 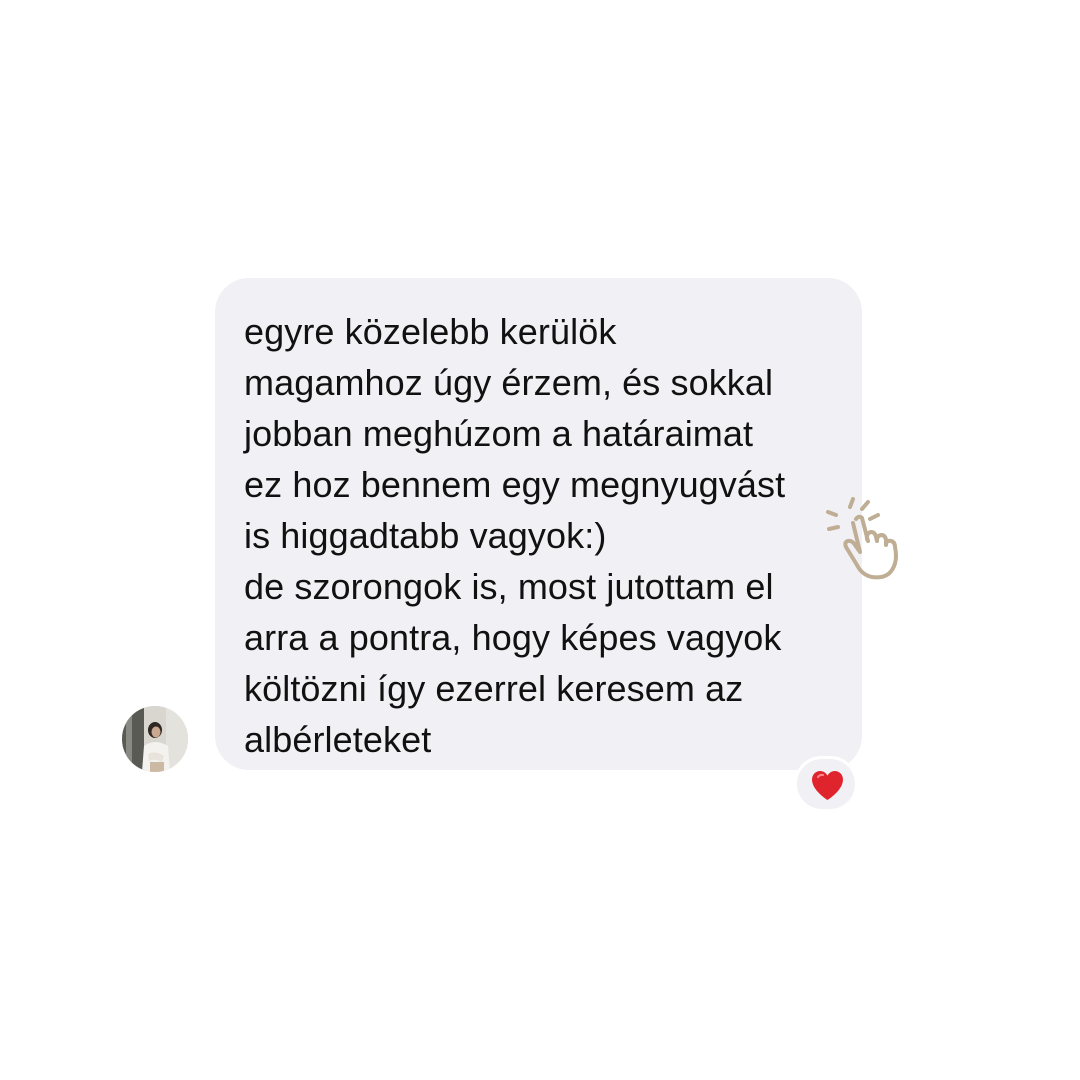 What do you see at coordinates (513, 637) in the screenshot?
I see `message-line: arra a pontra, hogy képes vagyok` at bounding box center [513, 637].